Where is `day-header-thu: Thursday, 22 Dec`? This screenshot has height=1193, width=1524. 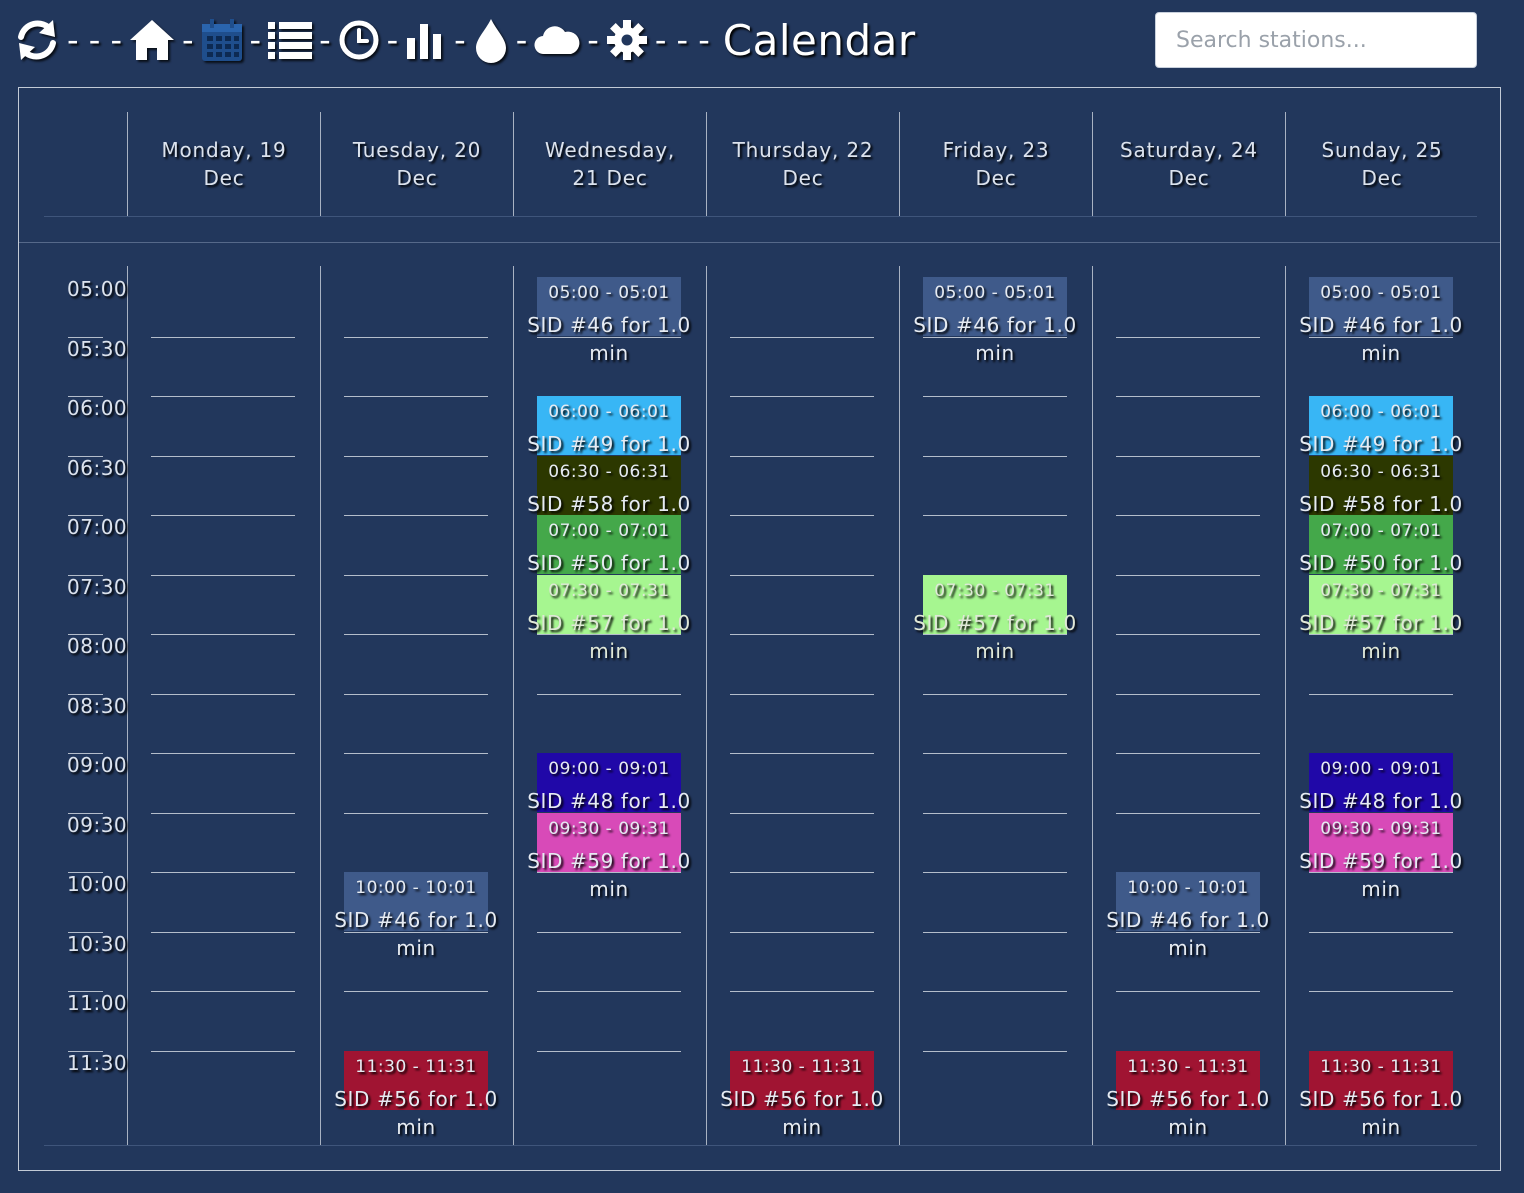 day-header-thu: Thursday, 22 Dec is located at coordinates (802, 164).